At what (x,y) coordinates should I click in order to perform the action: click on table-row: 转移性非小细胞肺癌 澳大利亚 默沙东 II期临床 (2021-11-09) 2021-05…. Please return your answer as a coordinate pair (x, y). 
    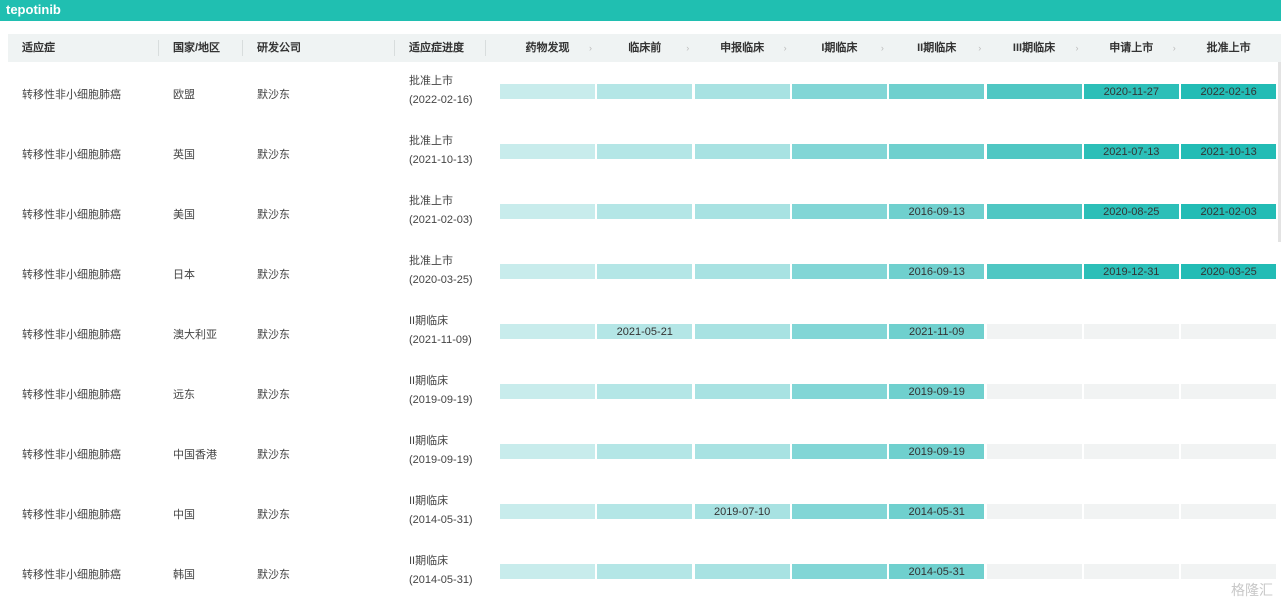
    Looking at the image, I should click on (640, 332).